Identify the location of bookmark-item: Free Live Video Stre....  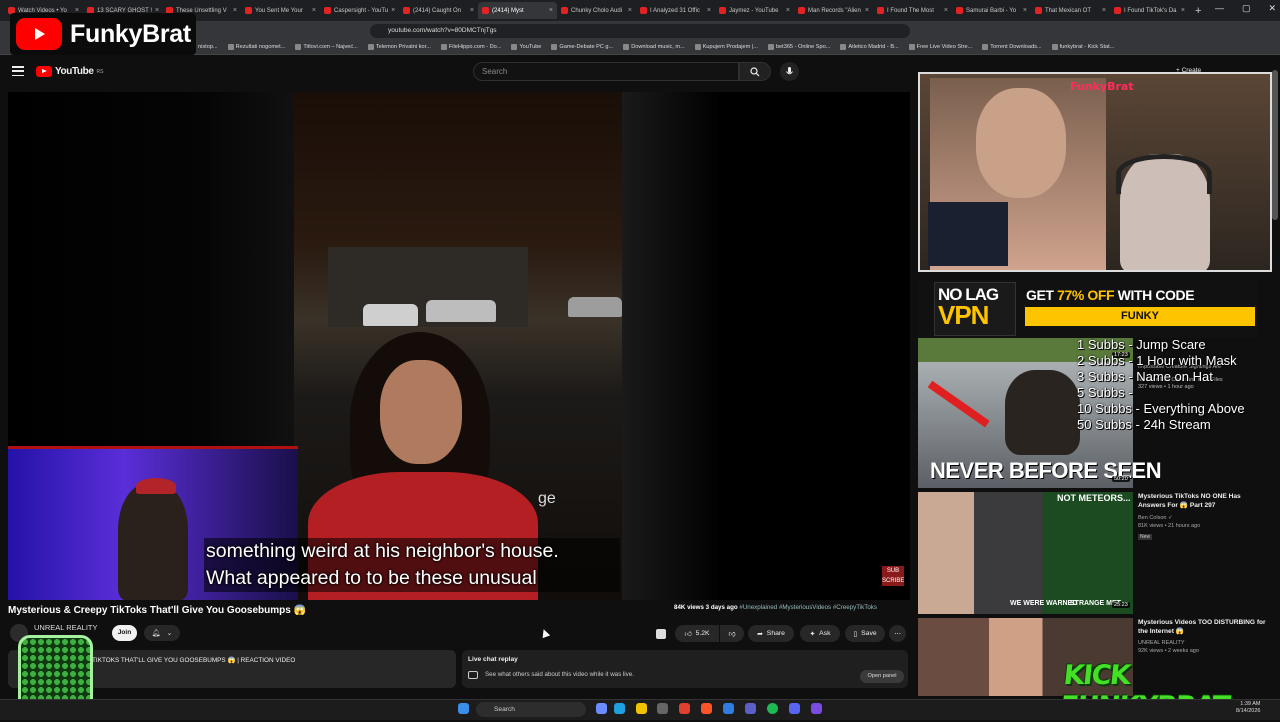
(940, 47).